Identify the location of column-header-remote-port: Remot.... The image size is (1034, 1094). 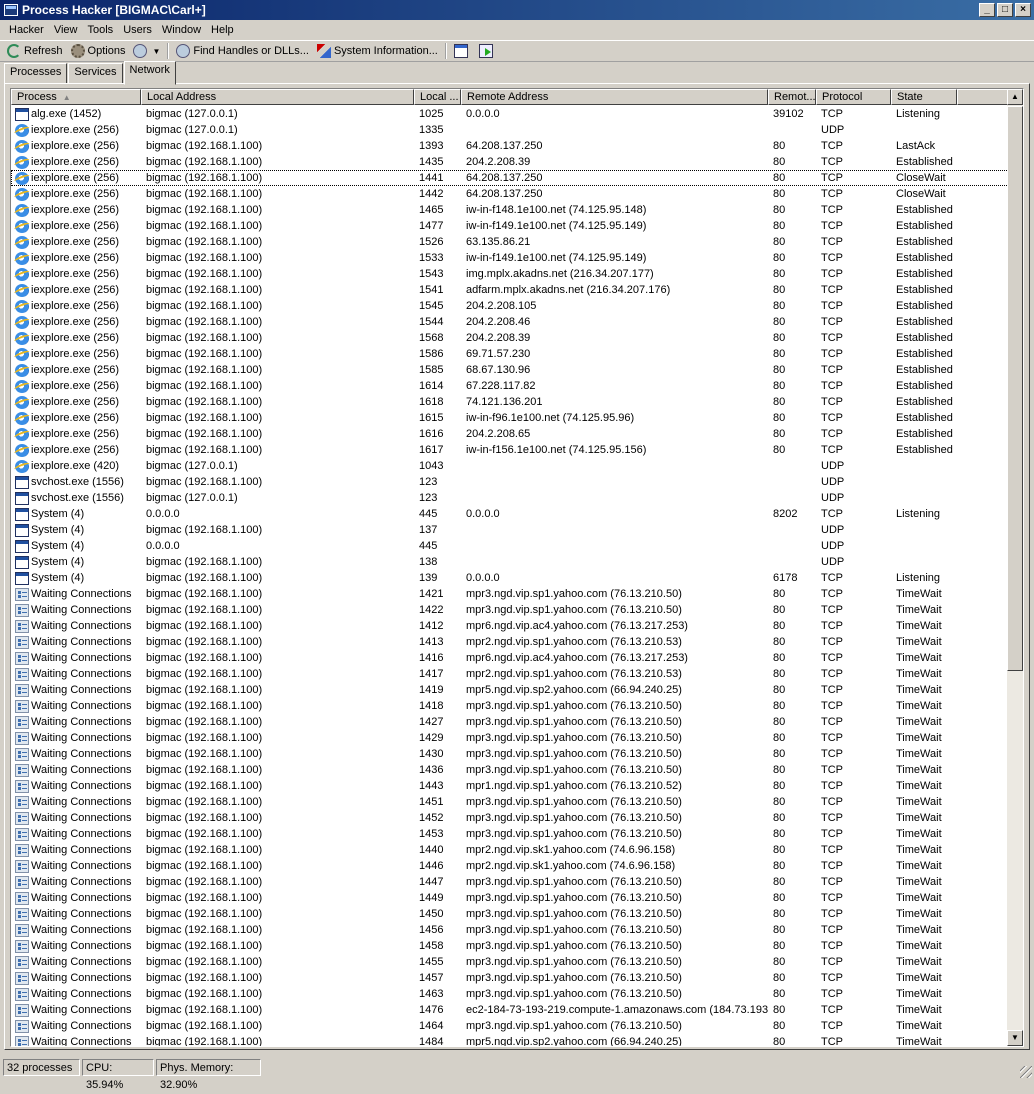
(792, 97).